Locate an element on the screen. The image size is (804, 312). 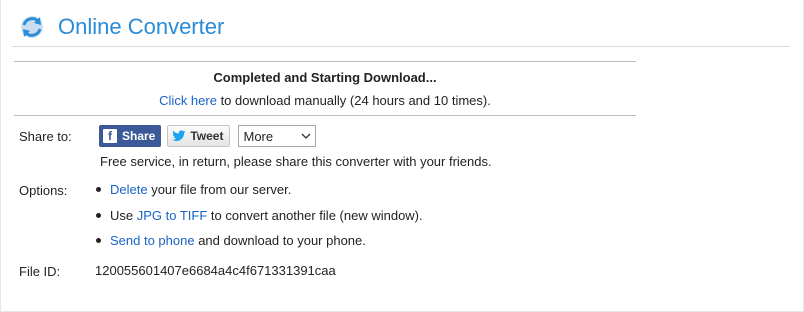
share-buttons: f Share Tweet More is located at coordinates (208, 136).